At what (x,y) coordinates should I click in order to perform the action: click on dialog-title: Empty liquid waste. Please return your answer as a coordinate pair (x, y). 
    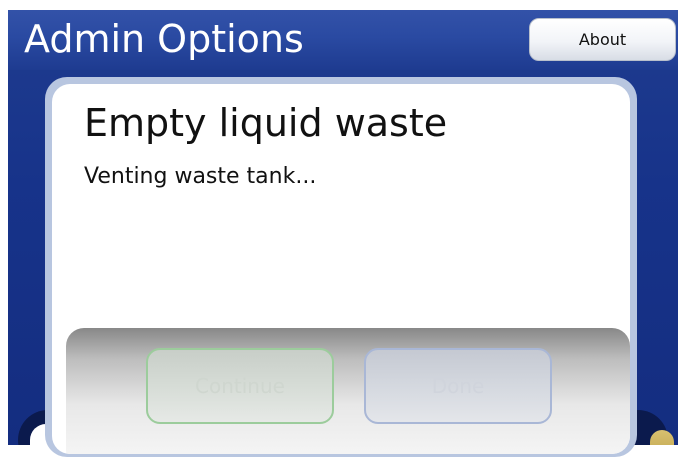
    Looking at the image, I should click on (266, 123).